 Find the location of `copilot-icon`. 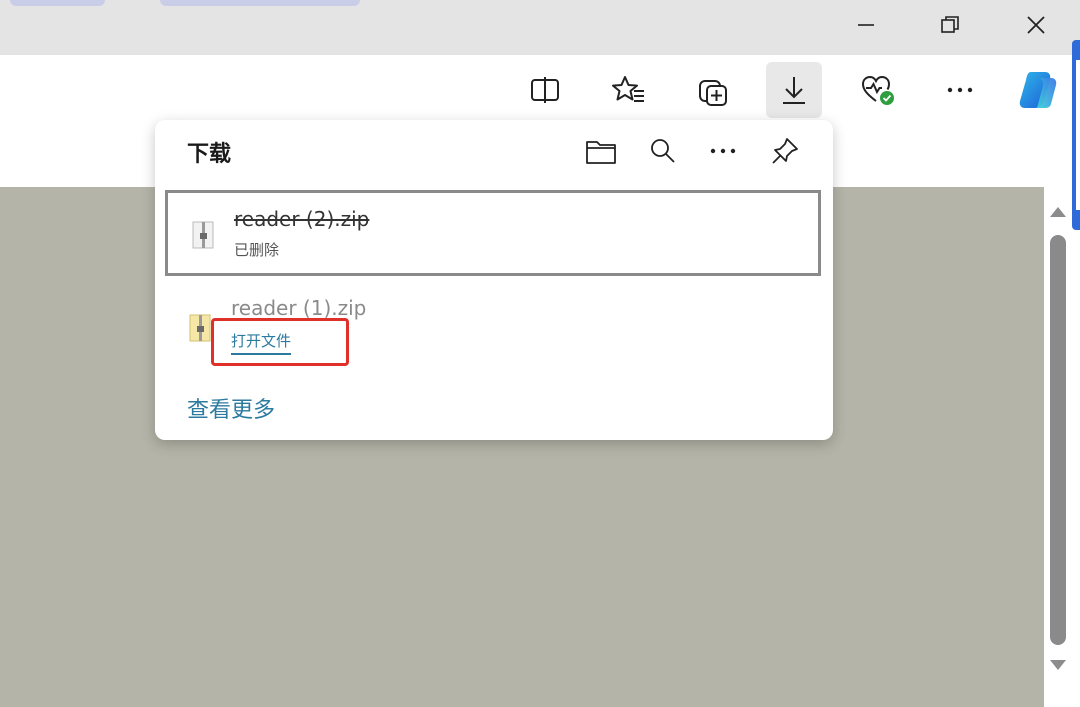

copilot-icon is located at coordinates (1038, 90).